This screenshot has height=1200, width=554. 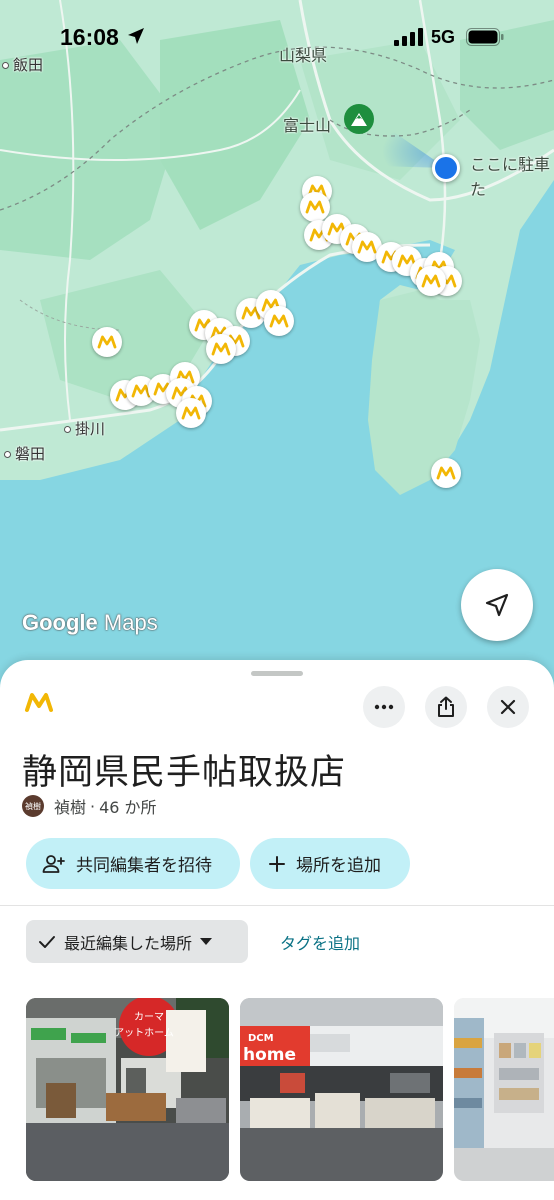 What do you see at coordinates (307, 124) in the screenshot?
I see `map-label-fujisan: 富士山` at bounding box center [307, 124].